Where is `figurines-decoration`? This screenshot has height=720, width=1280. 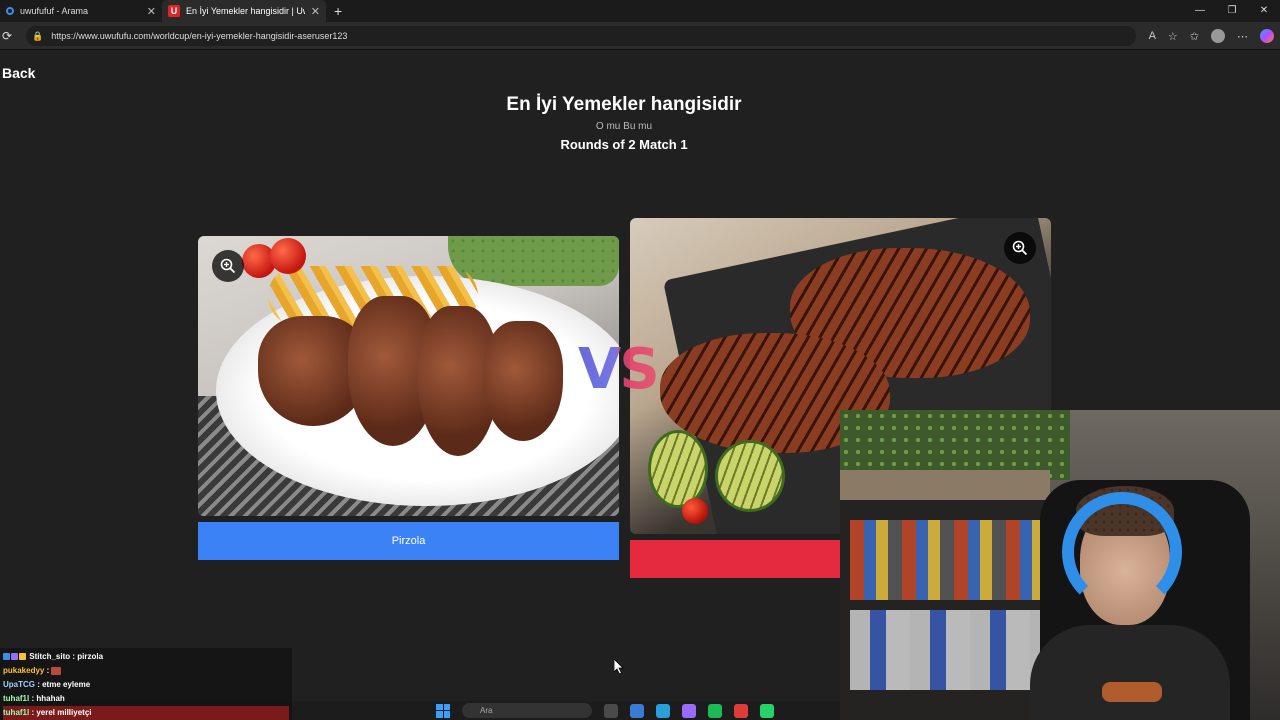
figurines-decoration is located at coordinates (945, 560).